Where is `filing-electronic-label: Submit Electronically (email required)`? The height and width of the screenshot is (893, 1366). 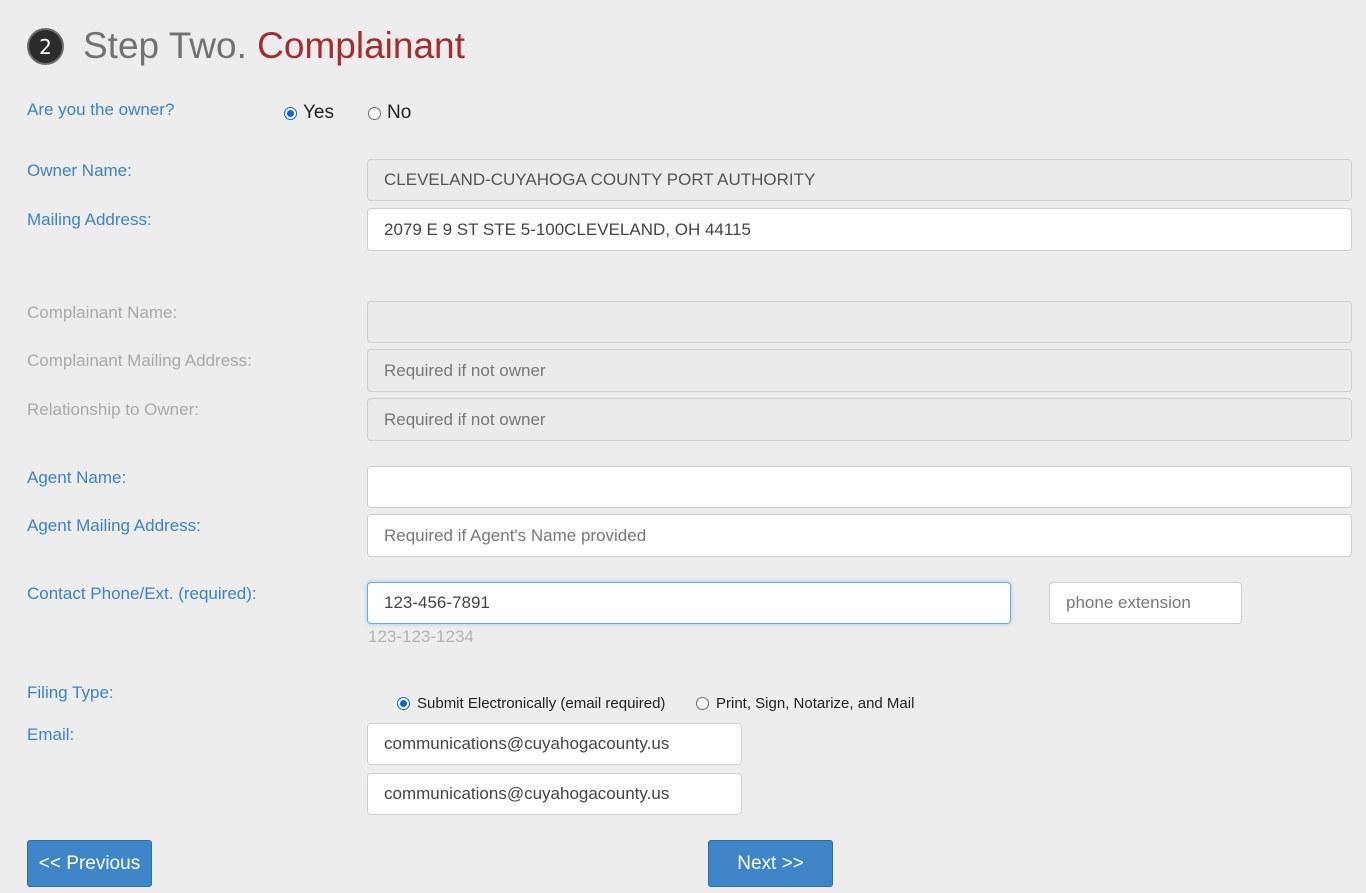
filing-electronic-label: Submit Electronically (email required) is located at coordinates (541, 703).